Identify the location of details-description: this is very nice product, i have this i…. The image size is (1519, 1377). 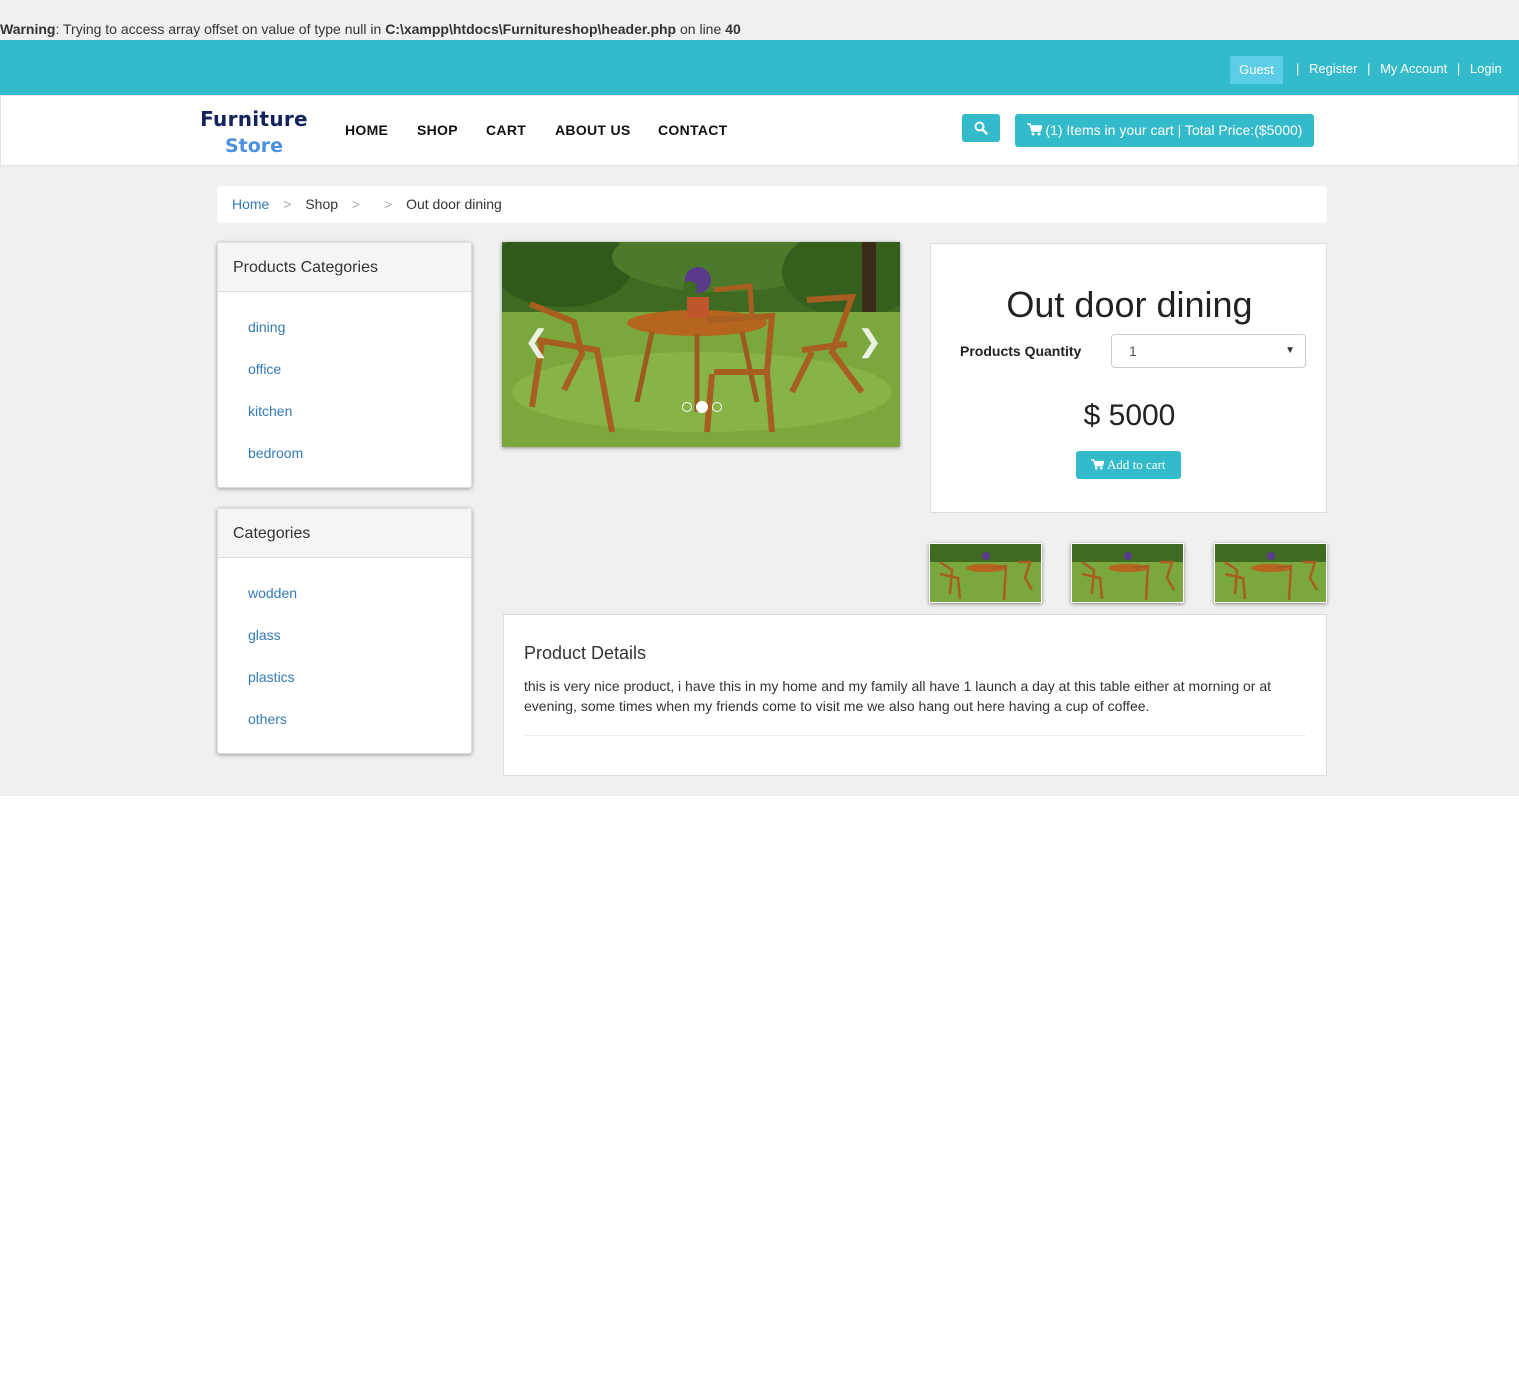
(898, 696).